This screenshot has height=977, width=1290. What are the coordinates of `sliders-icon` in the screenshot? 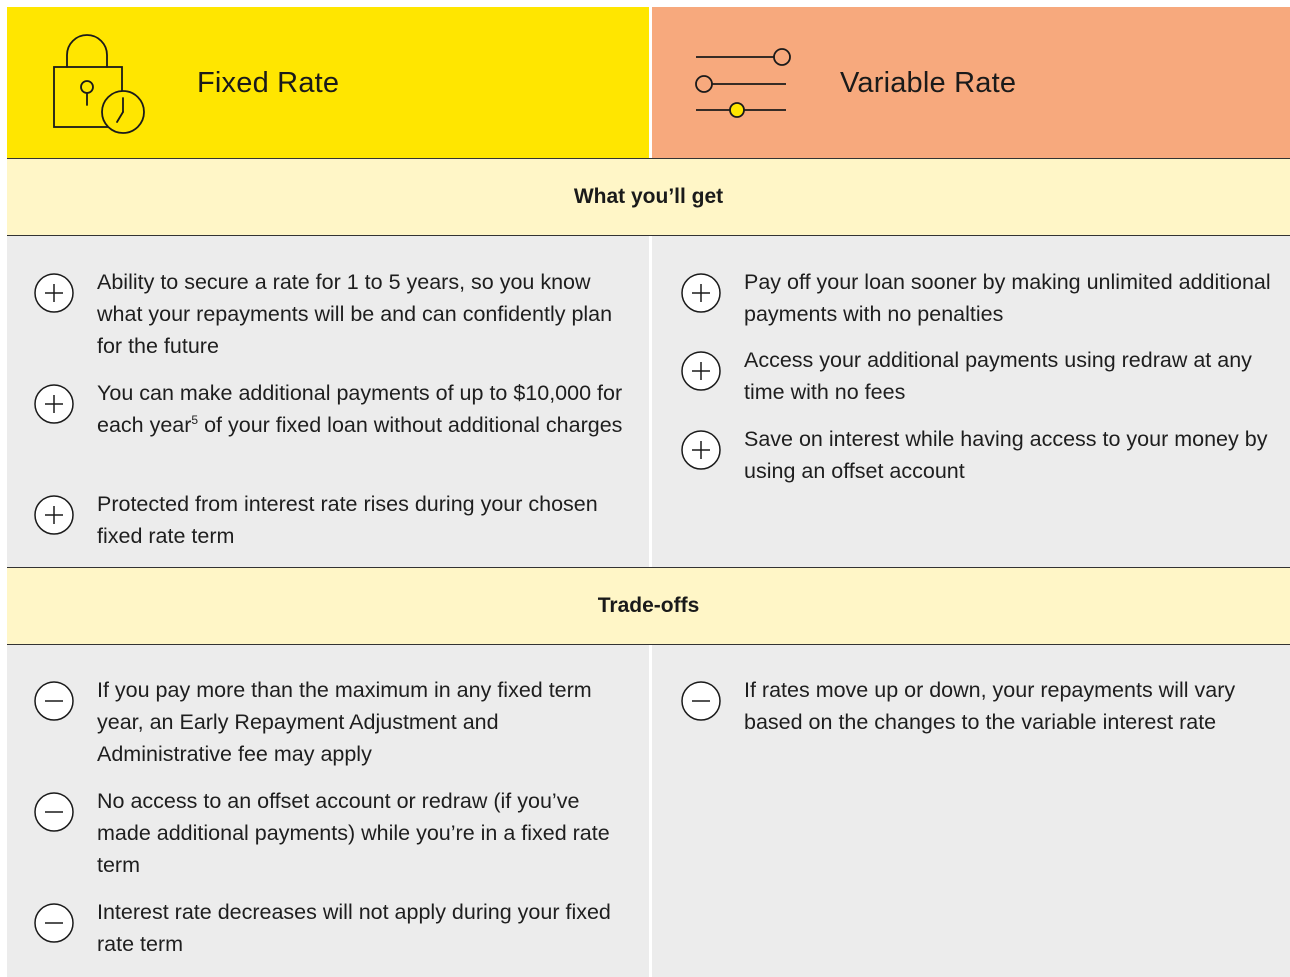 It's located at (743, 83).